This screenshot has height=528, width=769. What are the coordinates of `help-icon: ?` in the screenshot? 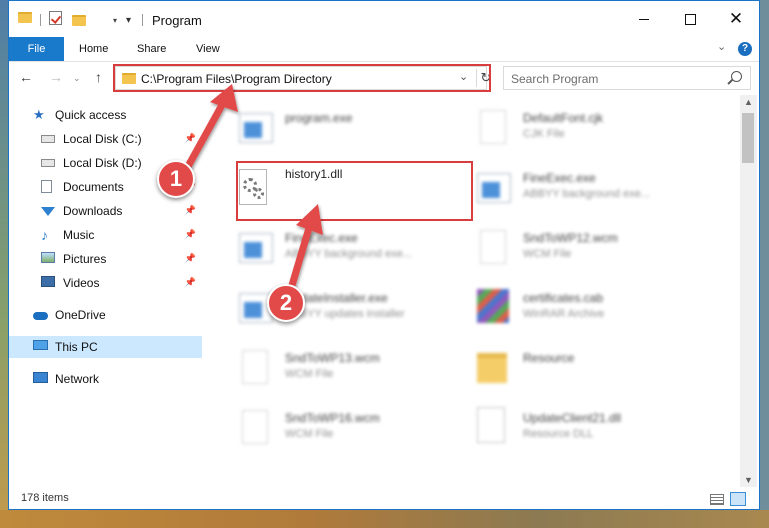 It's located at (745, 49).